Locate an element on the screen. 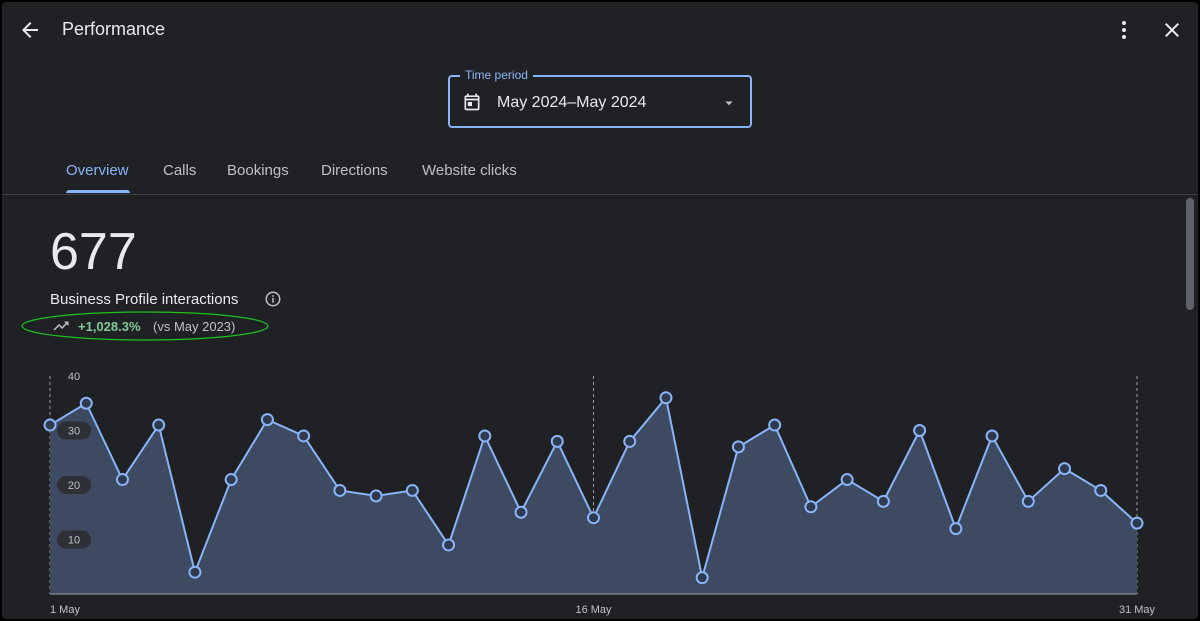 The width and height of the screenshot is (1200, 621). y-tick-label: 10 is located at coordinates (74, 541).